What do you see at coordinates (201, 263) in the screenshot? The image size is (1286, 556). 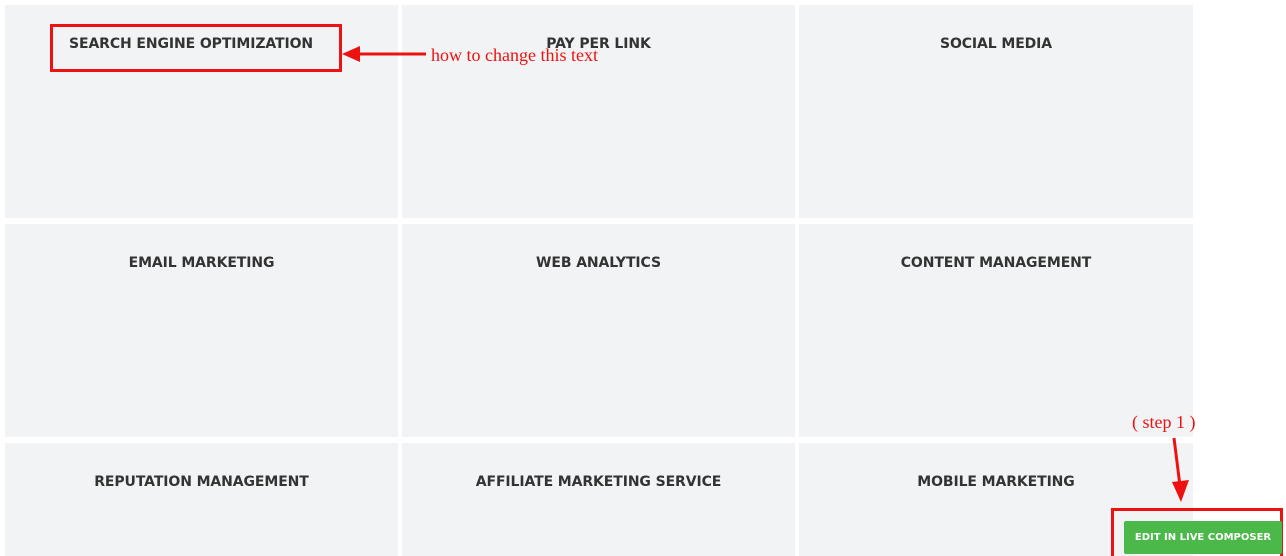 I see `service-title: EMAIL MARKETING` at bounding box center [201, 263].